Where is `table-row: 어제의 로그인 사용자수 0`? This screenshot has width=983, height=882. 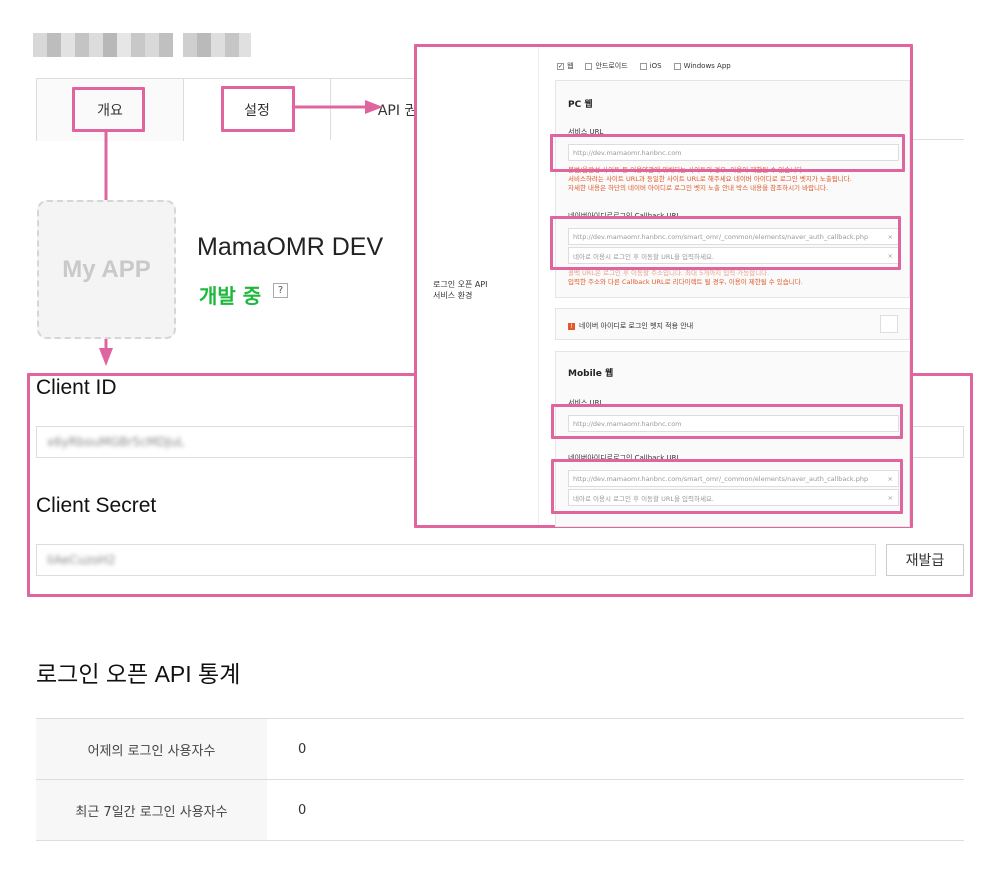 table-row: 어제의 로그인 사용자수 0 is located at coordinates (500, 749).